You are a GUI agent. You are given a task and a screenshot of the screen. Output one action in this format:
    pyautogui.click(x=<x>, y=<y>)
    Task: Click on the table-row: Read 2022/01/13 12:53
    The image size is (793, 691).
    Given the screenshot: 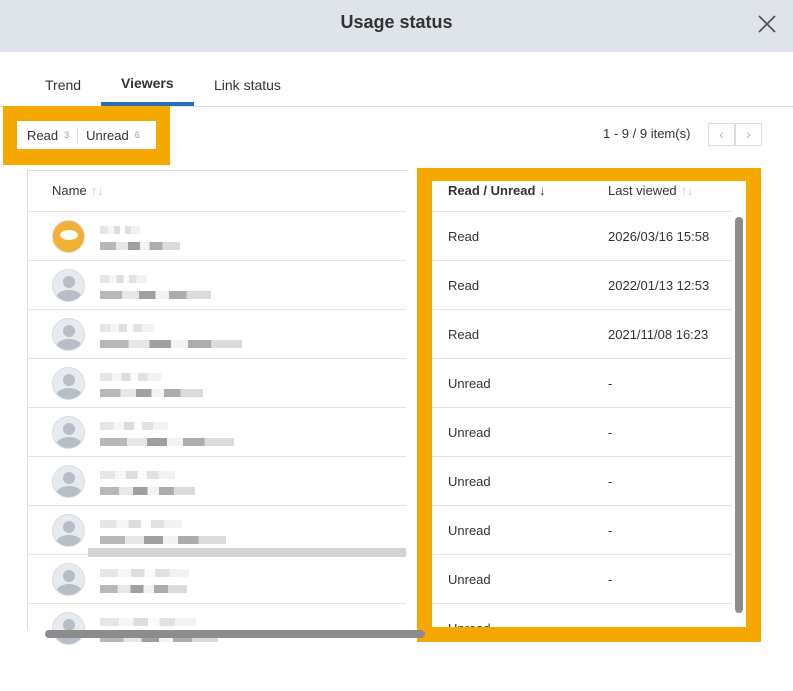 What is the action you would take?
    pyautogui.click(x=582, y=284)
    